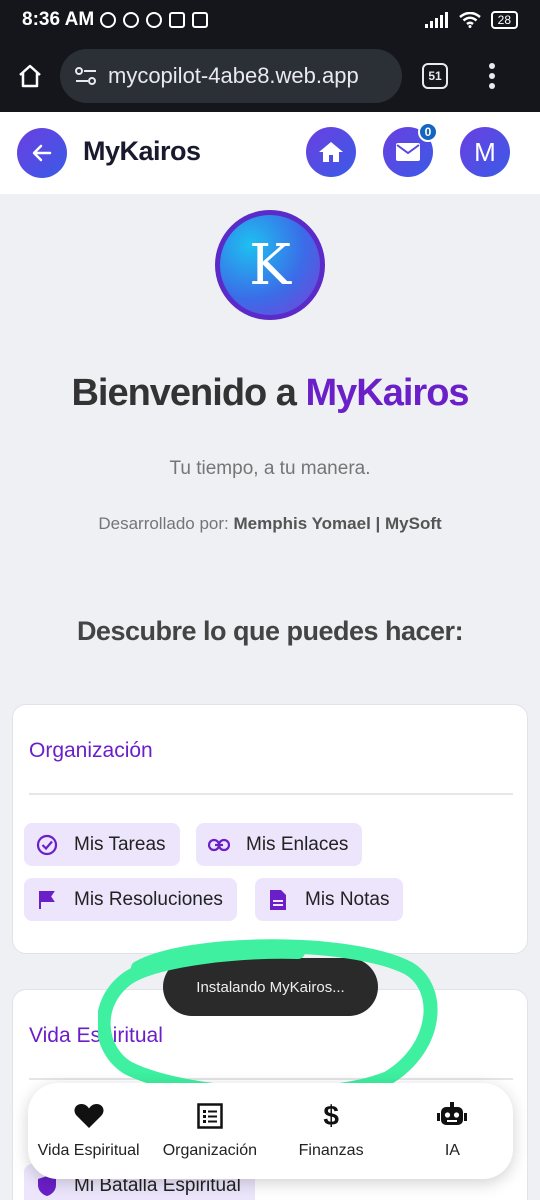 The width and height of the screenshot is (540, 1200). What do you see at coordinates (89, 1116) in the screenshot?
I see `heart-icon` at bounding box center [89, 1116].